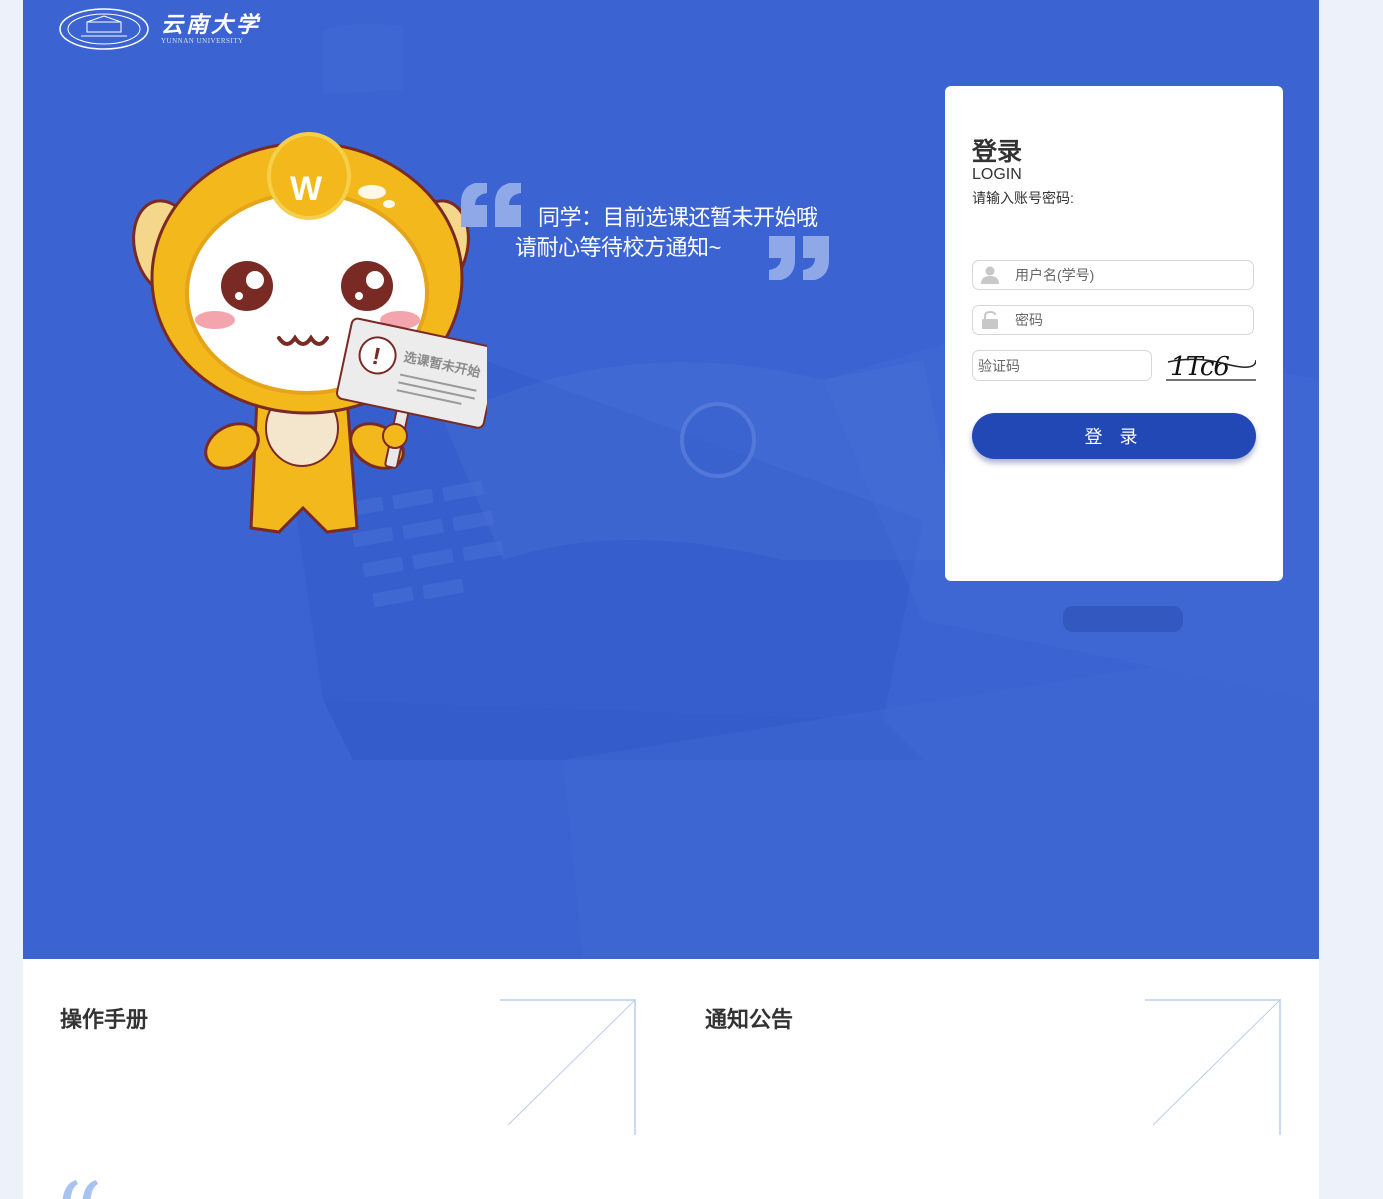  Describe the element at coordinates (749, 1018) in the screenshot. I see `notice-title: 通知公告` at that location.